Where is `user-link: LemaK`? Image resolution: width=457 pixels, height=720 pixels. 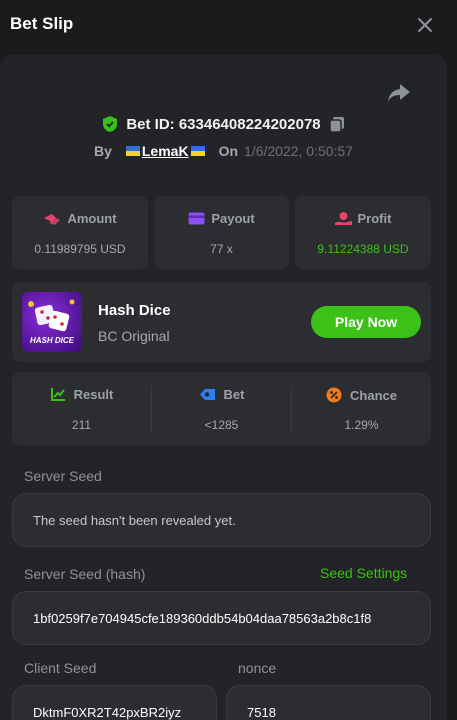
user-link: LemaK is located at coordinates (165, 151).